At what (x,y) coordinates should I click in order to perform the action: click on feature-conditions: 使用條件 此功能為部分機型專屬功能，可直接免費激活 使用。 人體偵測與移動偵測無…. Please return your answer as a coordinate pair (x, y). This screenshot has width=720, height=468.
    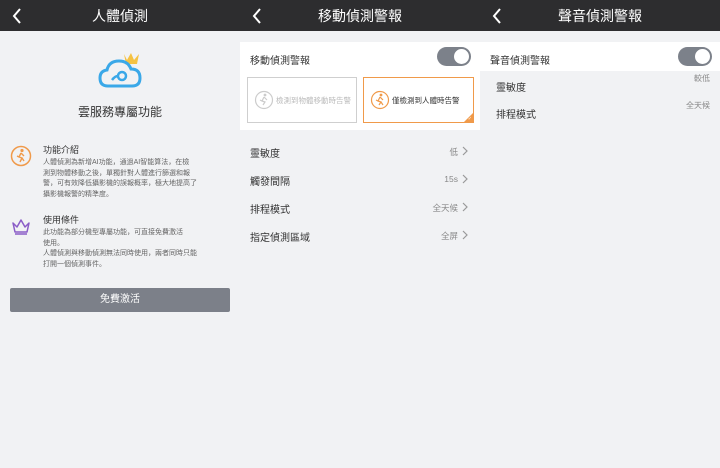
    Looking at the image, I should click on (121, 243).